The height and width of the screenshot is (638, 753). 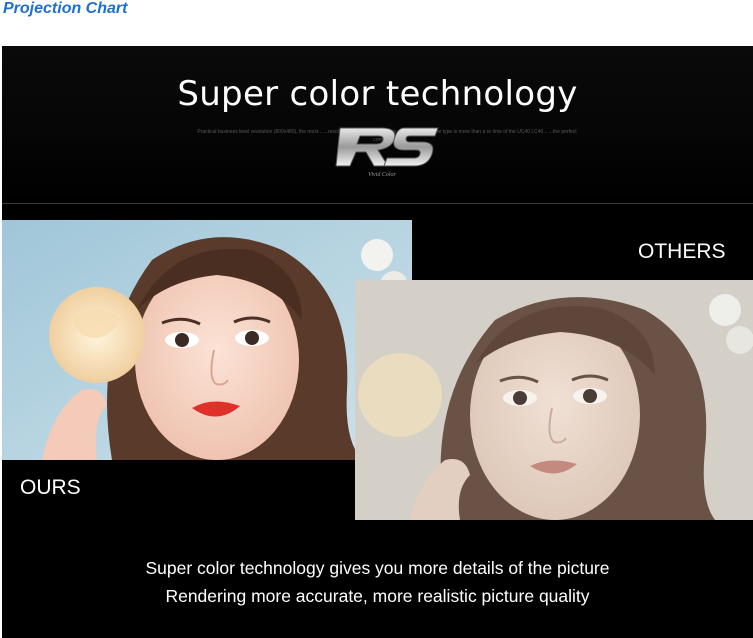 What do you see at coordinates (382, 175) in the screenshot?
I see `logo-subtext: Vivid Color` at bounding box center [382, 175].